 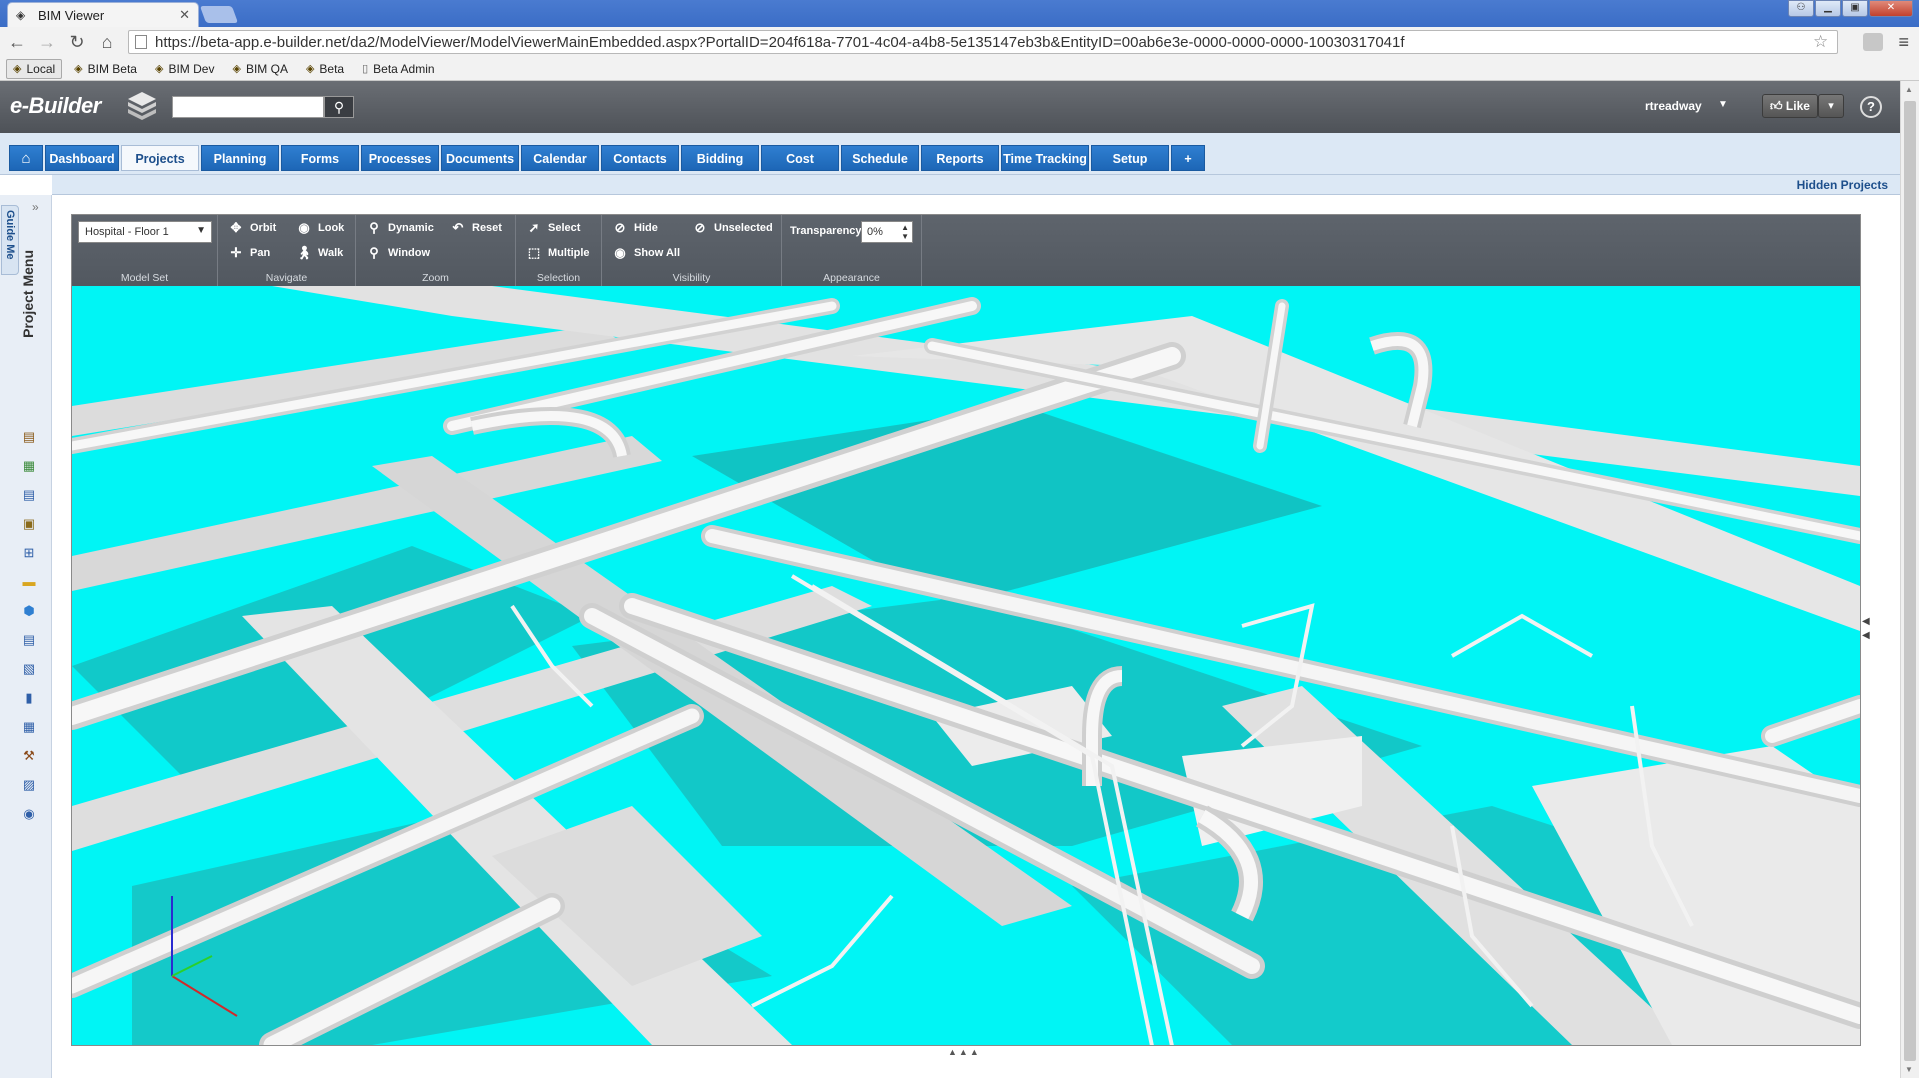 I want to click on forward-icon: →, so click(x=47, y=42).